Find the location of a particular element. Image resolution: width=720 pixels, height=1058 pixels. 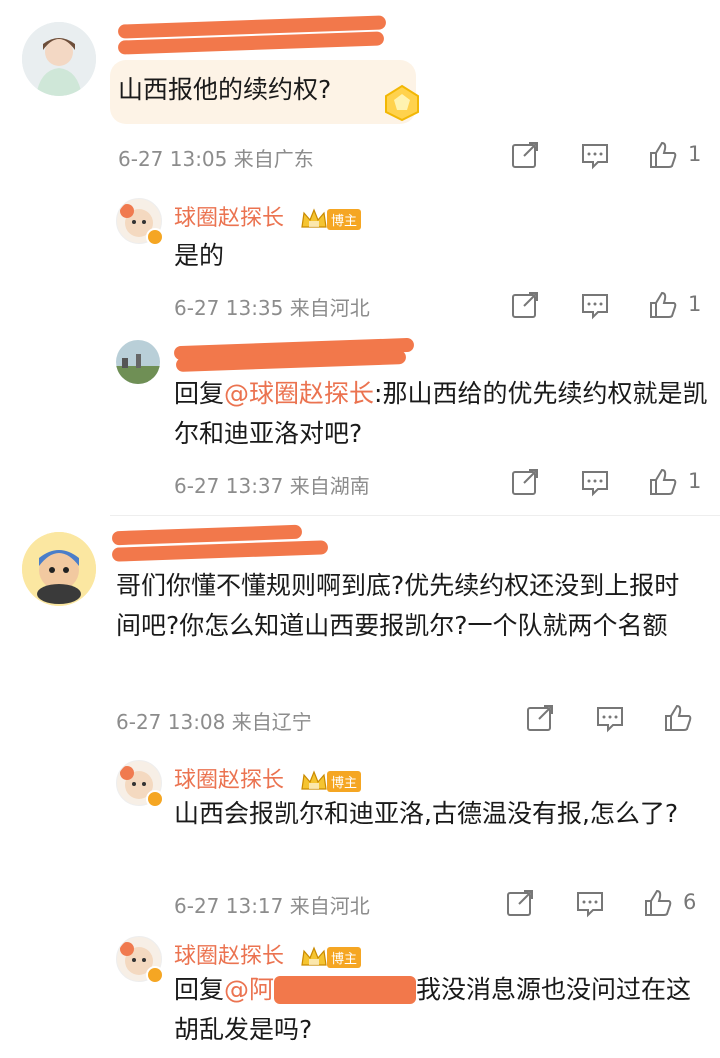

divider is located at coordinates (415, 515).